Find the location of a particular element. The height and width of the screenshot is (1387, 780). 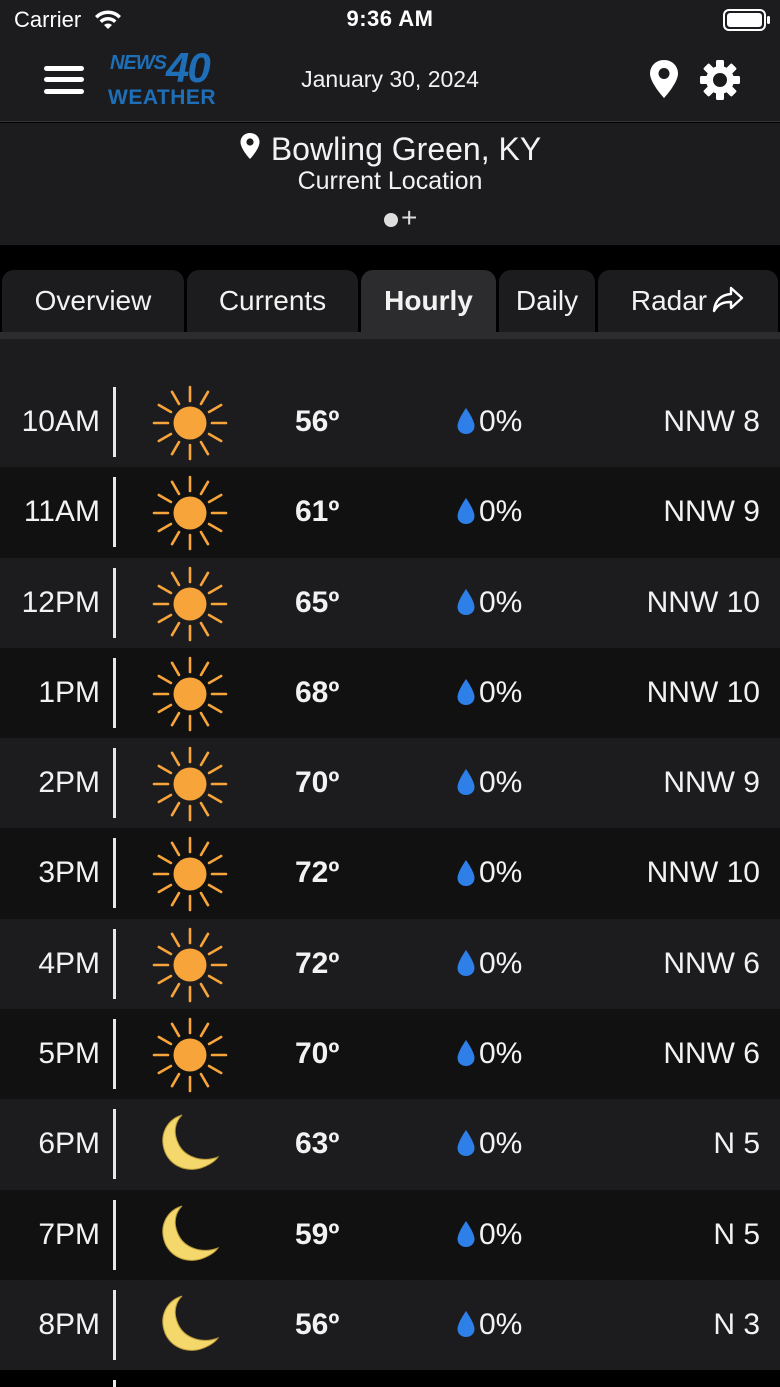

location-marker-icon is located at coordinates (250, 145).